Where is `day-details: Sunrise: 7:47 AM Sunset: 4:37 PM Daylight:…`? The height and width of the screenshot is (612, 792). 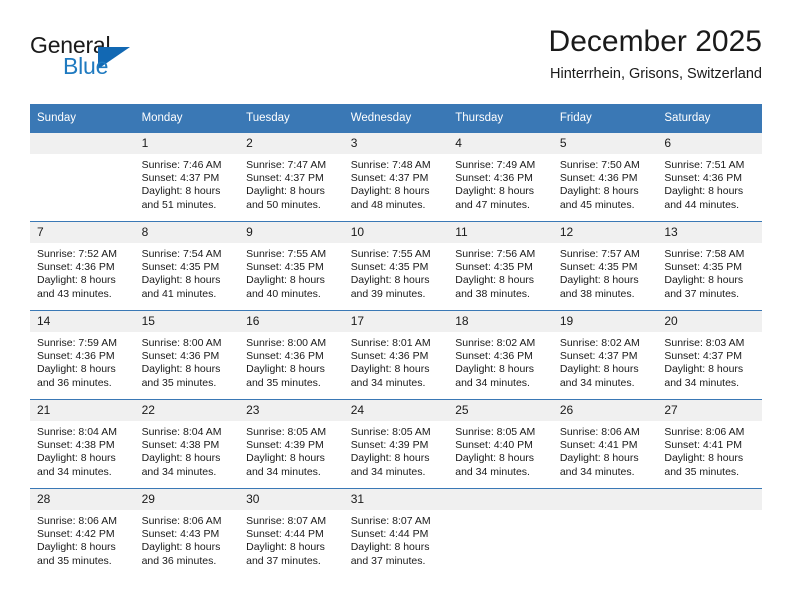 day-details: Sunrise: 7:47 AM Sunset: 4:37 PM Daylight:… is located at coordinates (291, 183).